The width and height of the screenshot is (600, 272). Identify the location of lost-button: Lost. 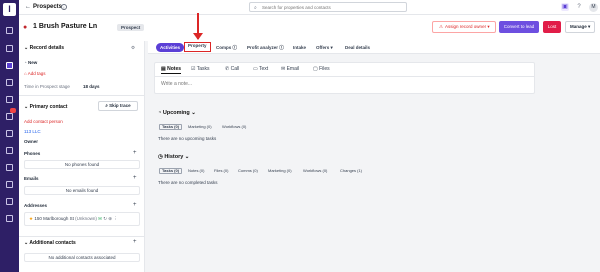
(552, 27).